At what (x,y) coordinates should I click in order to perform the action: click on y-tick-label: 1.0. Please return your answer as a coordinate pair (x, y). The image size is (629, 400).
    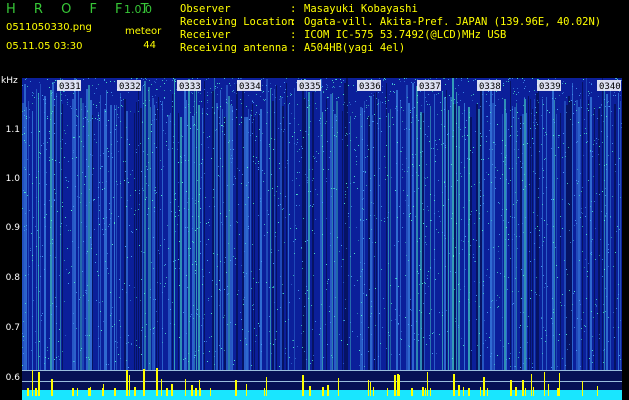
    Looking at the image, I should click on (12, 179).